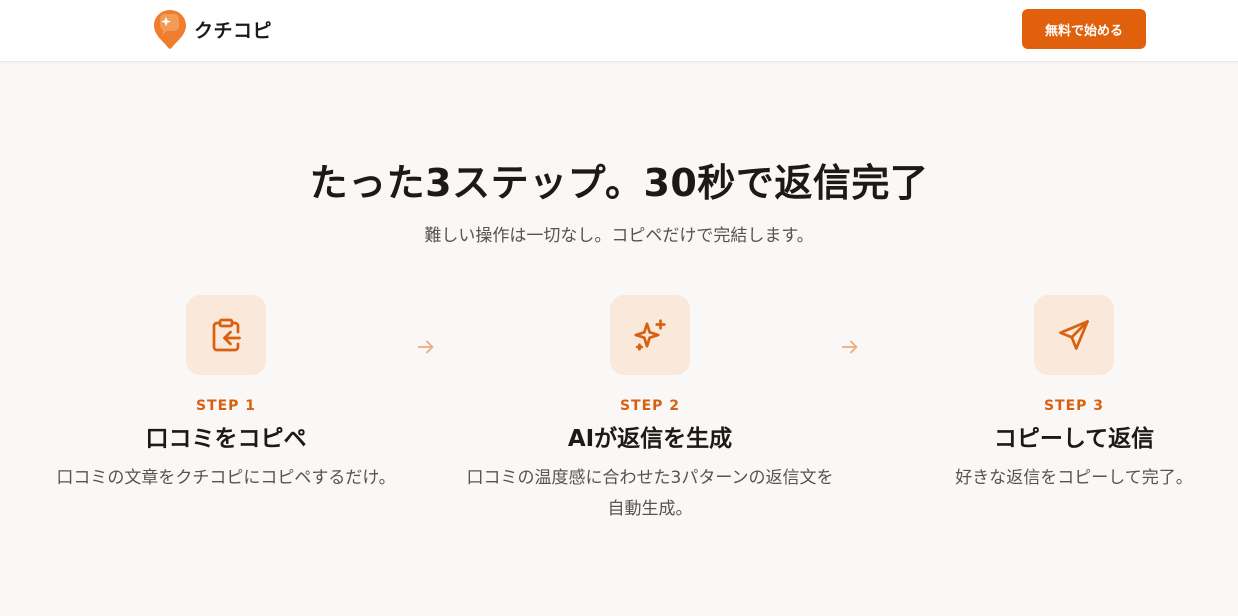  Describe the element at coordinates (619, 183) in the screenshot. I see `section-title: たった3ステップ。30秒で返信完了` at that location.